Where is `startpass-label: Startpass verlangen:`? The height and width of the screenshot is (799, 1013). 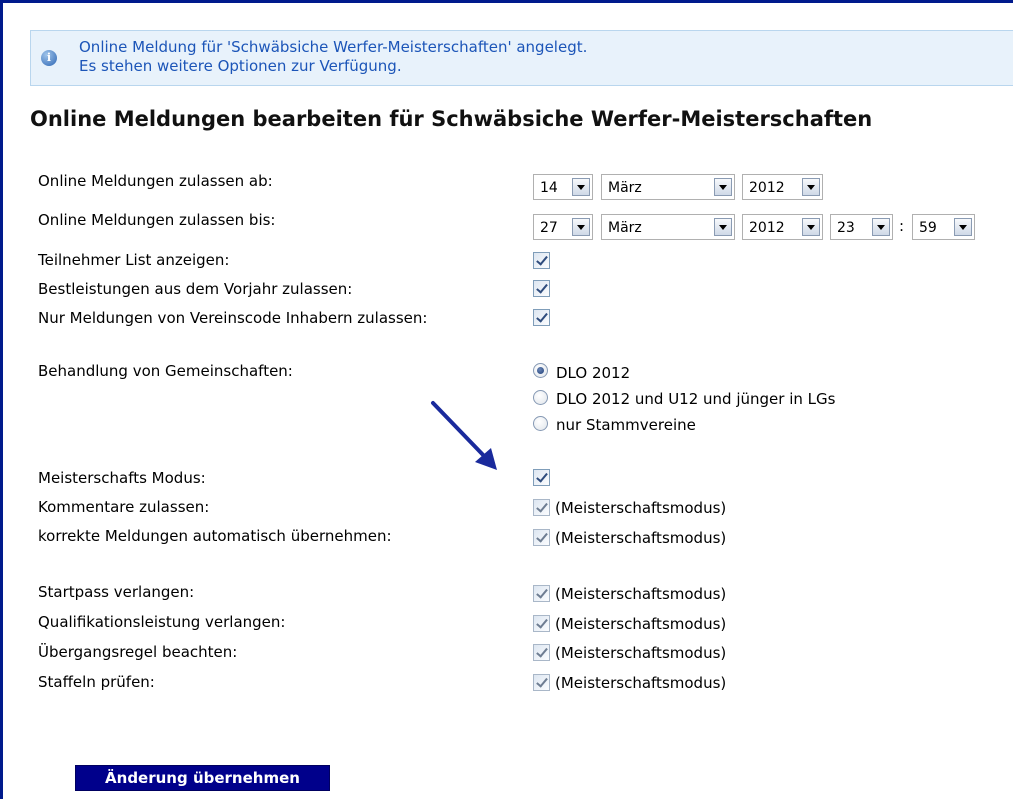 startpass-label: Startpass verlangen: is located at coordinates (116, 592).